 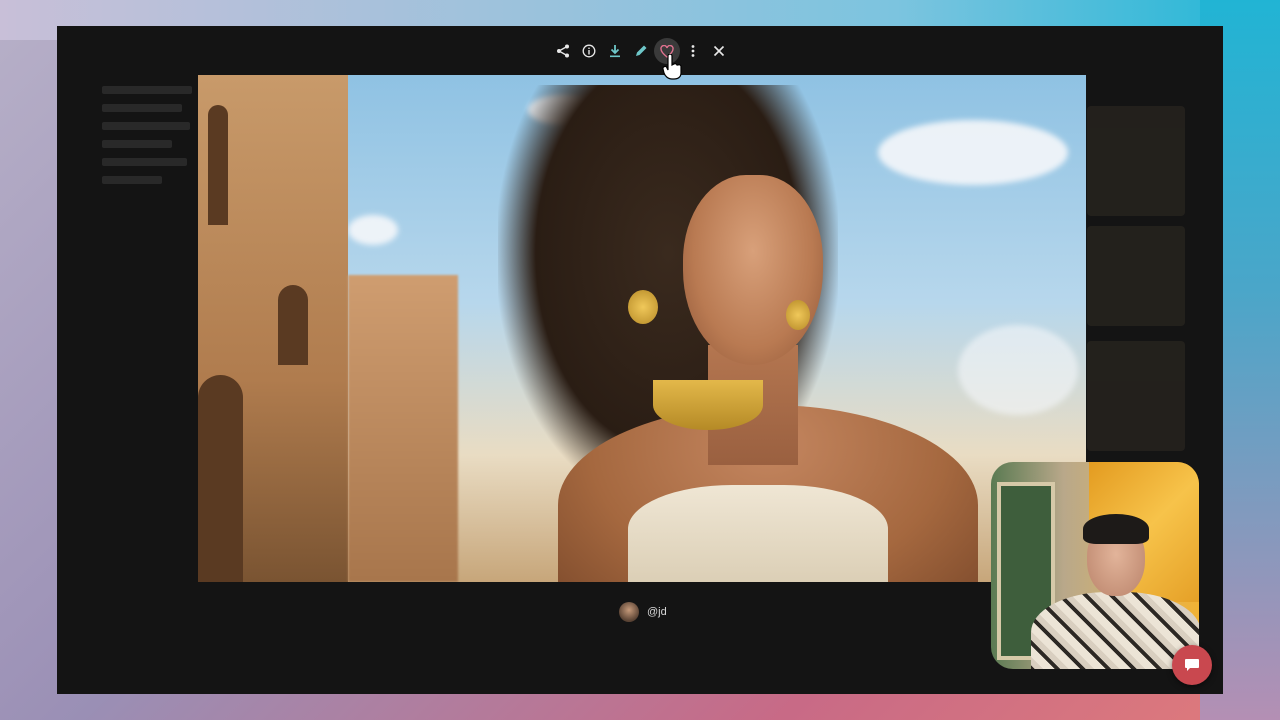 I want to click on building-left, so click(x=273, y=328).